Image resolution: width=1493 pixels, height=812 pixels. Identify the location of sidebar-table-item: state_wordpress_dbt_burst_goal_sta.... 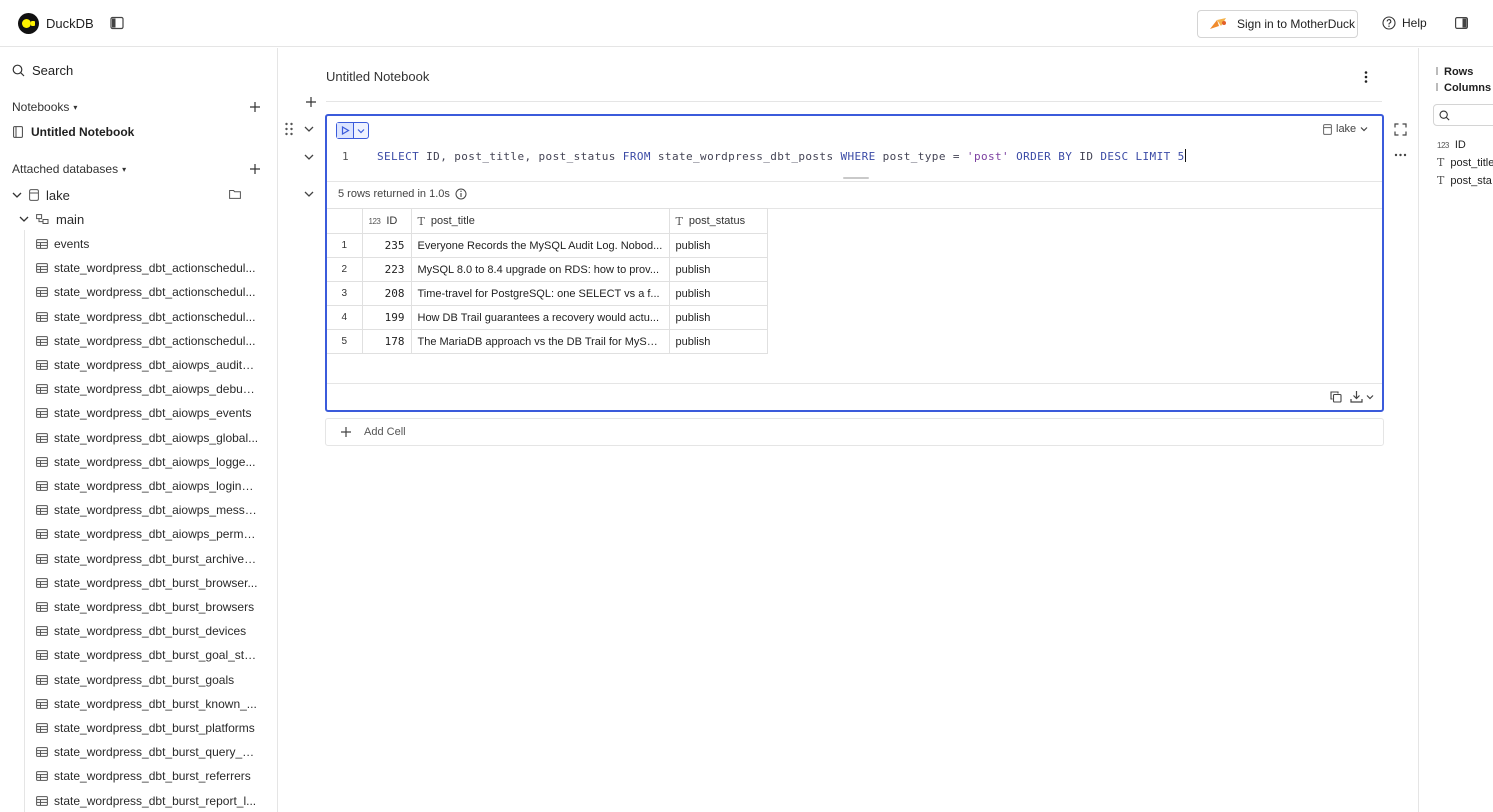
(147, 655).